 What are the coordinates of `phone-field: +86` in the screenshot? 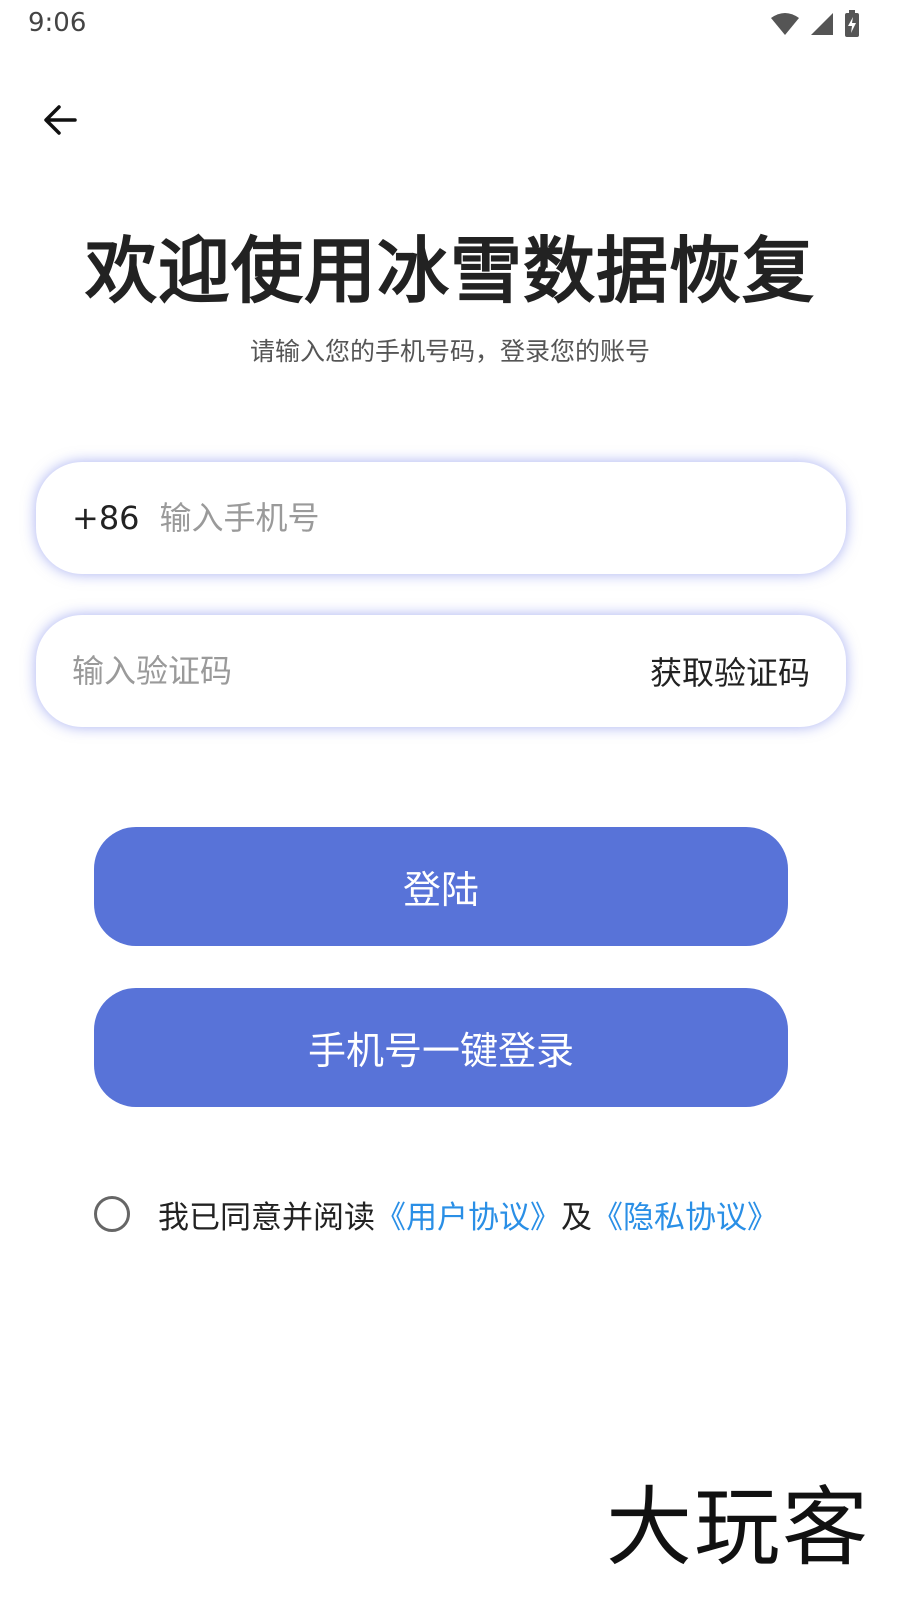 It's located at (441, 518).